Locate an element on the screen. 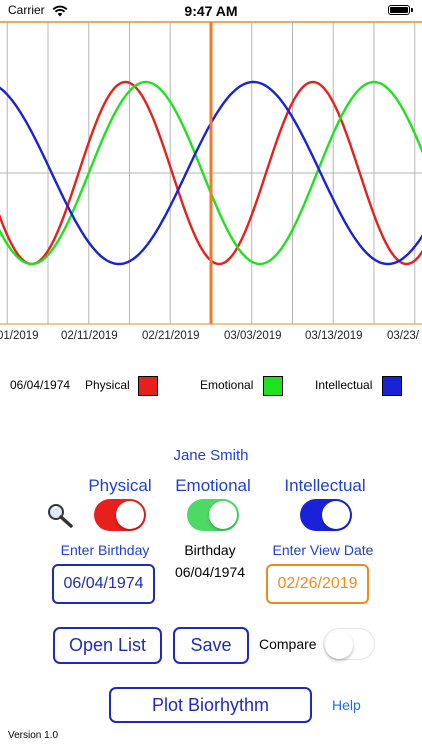  x-tick-label: 03/23/ is located at coordinates (403, 336).